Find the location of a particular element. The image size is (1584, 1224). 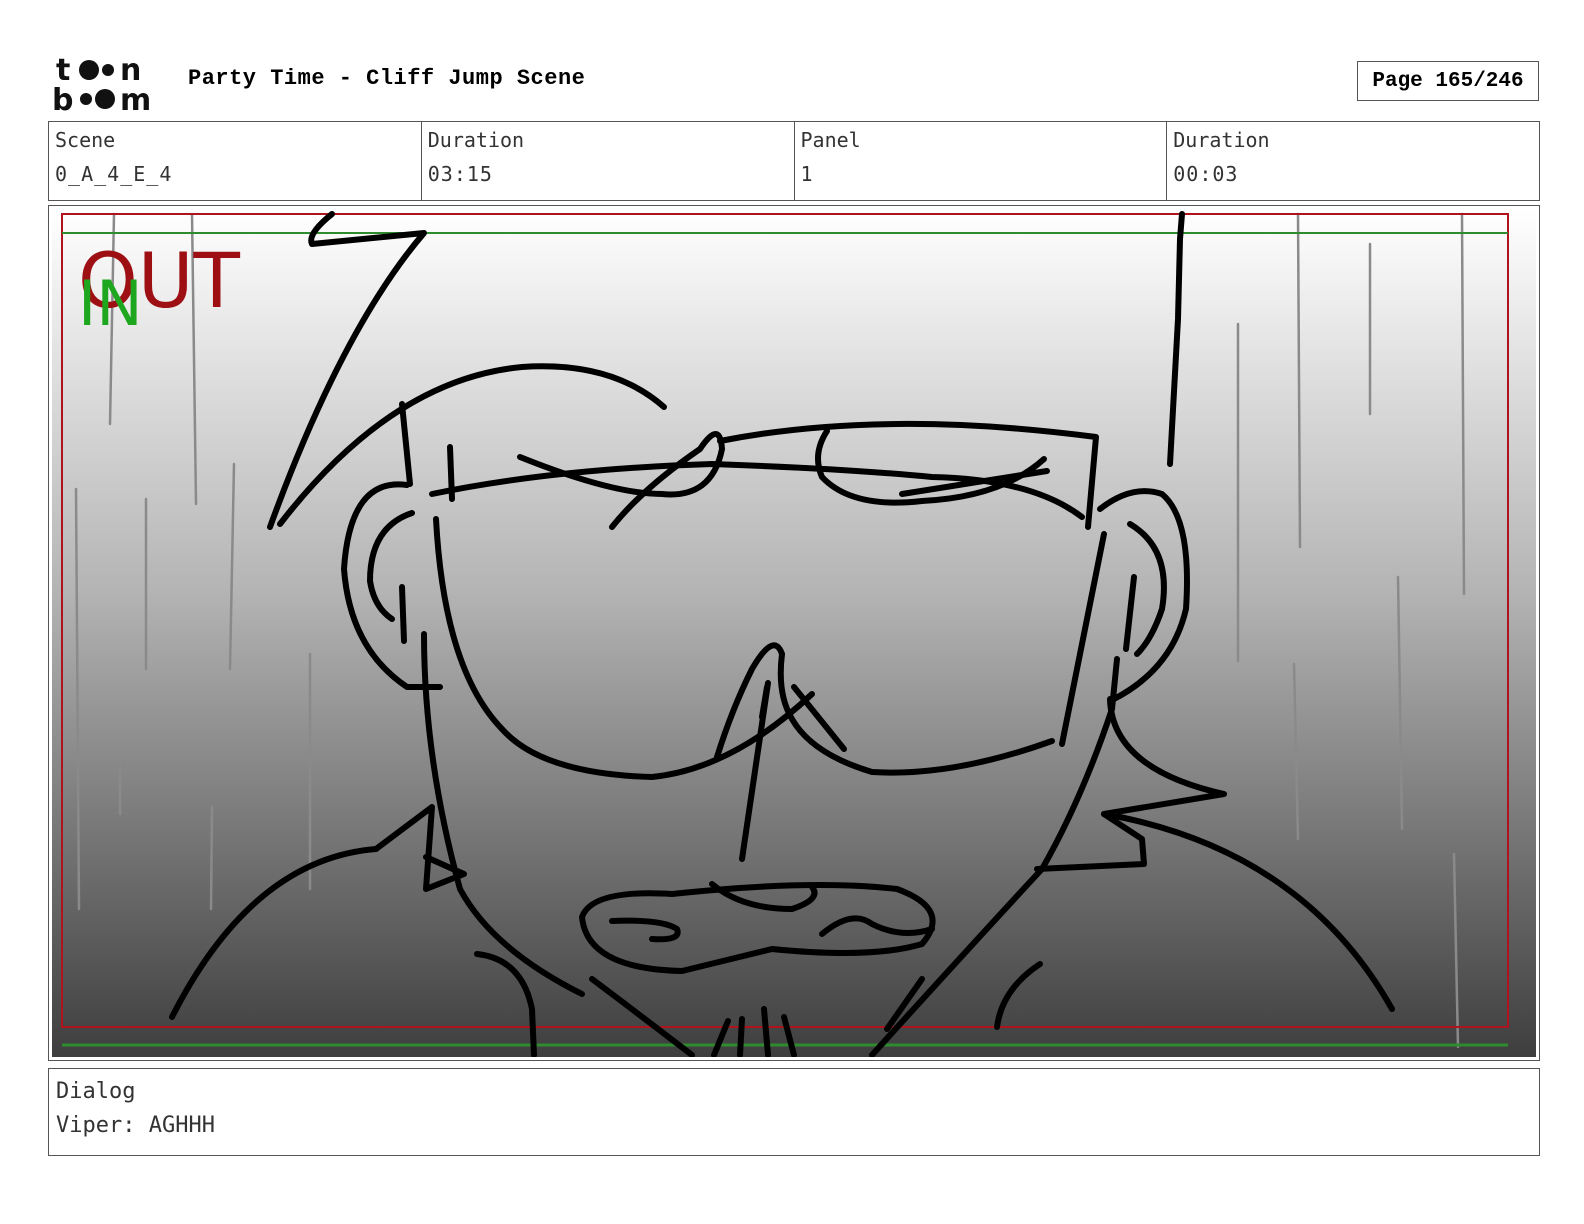

in-marker: IN is located at coordinates (110, 303).